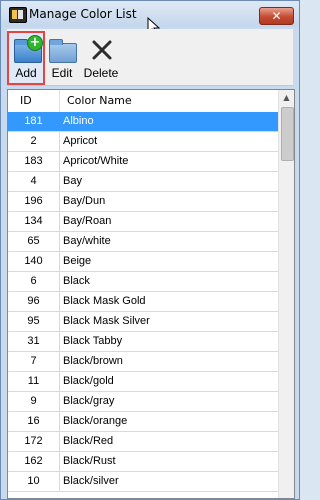 This screenshot has height=500, width=320. What do you see at coordinates (34, 181) in the screenshot?
I see `cell-id: 4` at bounding box center [34, 181].